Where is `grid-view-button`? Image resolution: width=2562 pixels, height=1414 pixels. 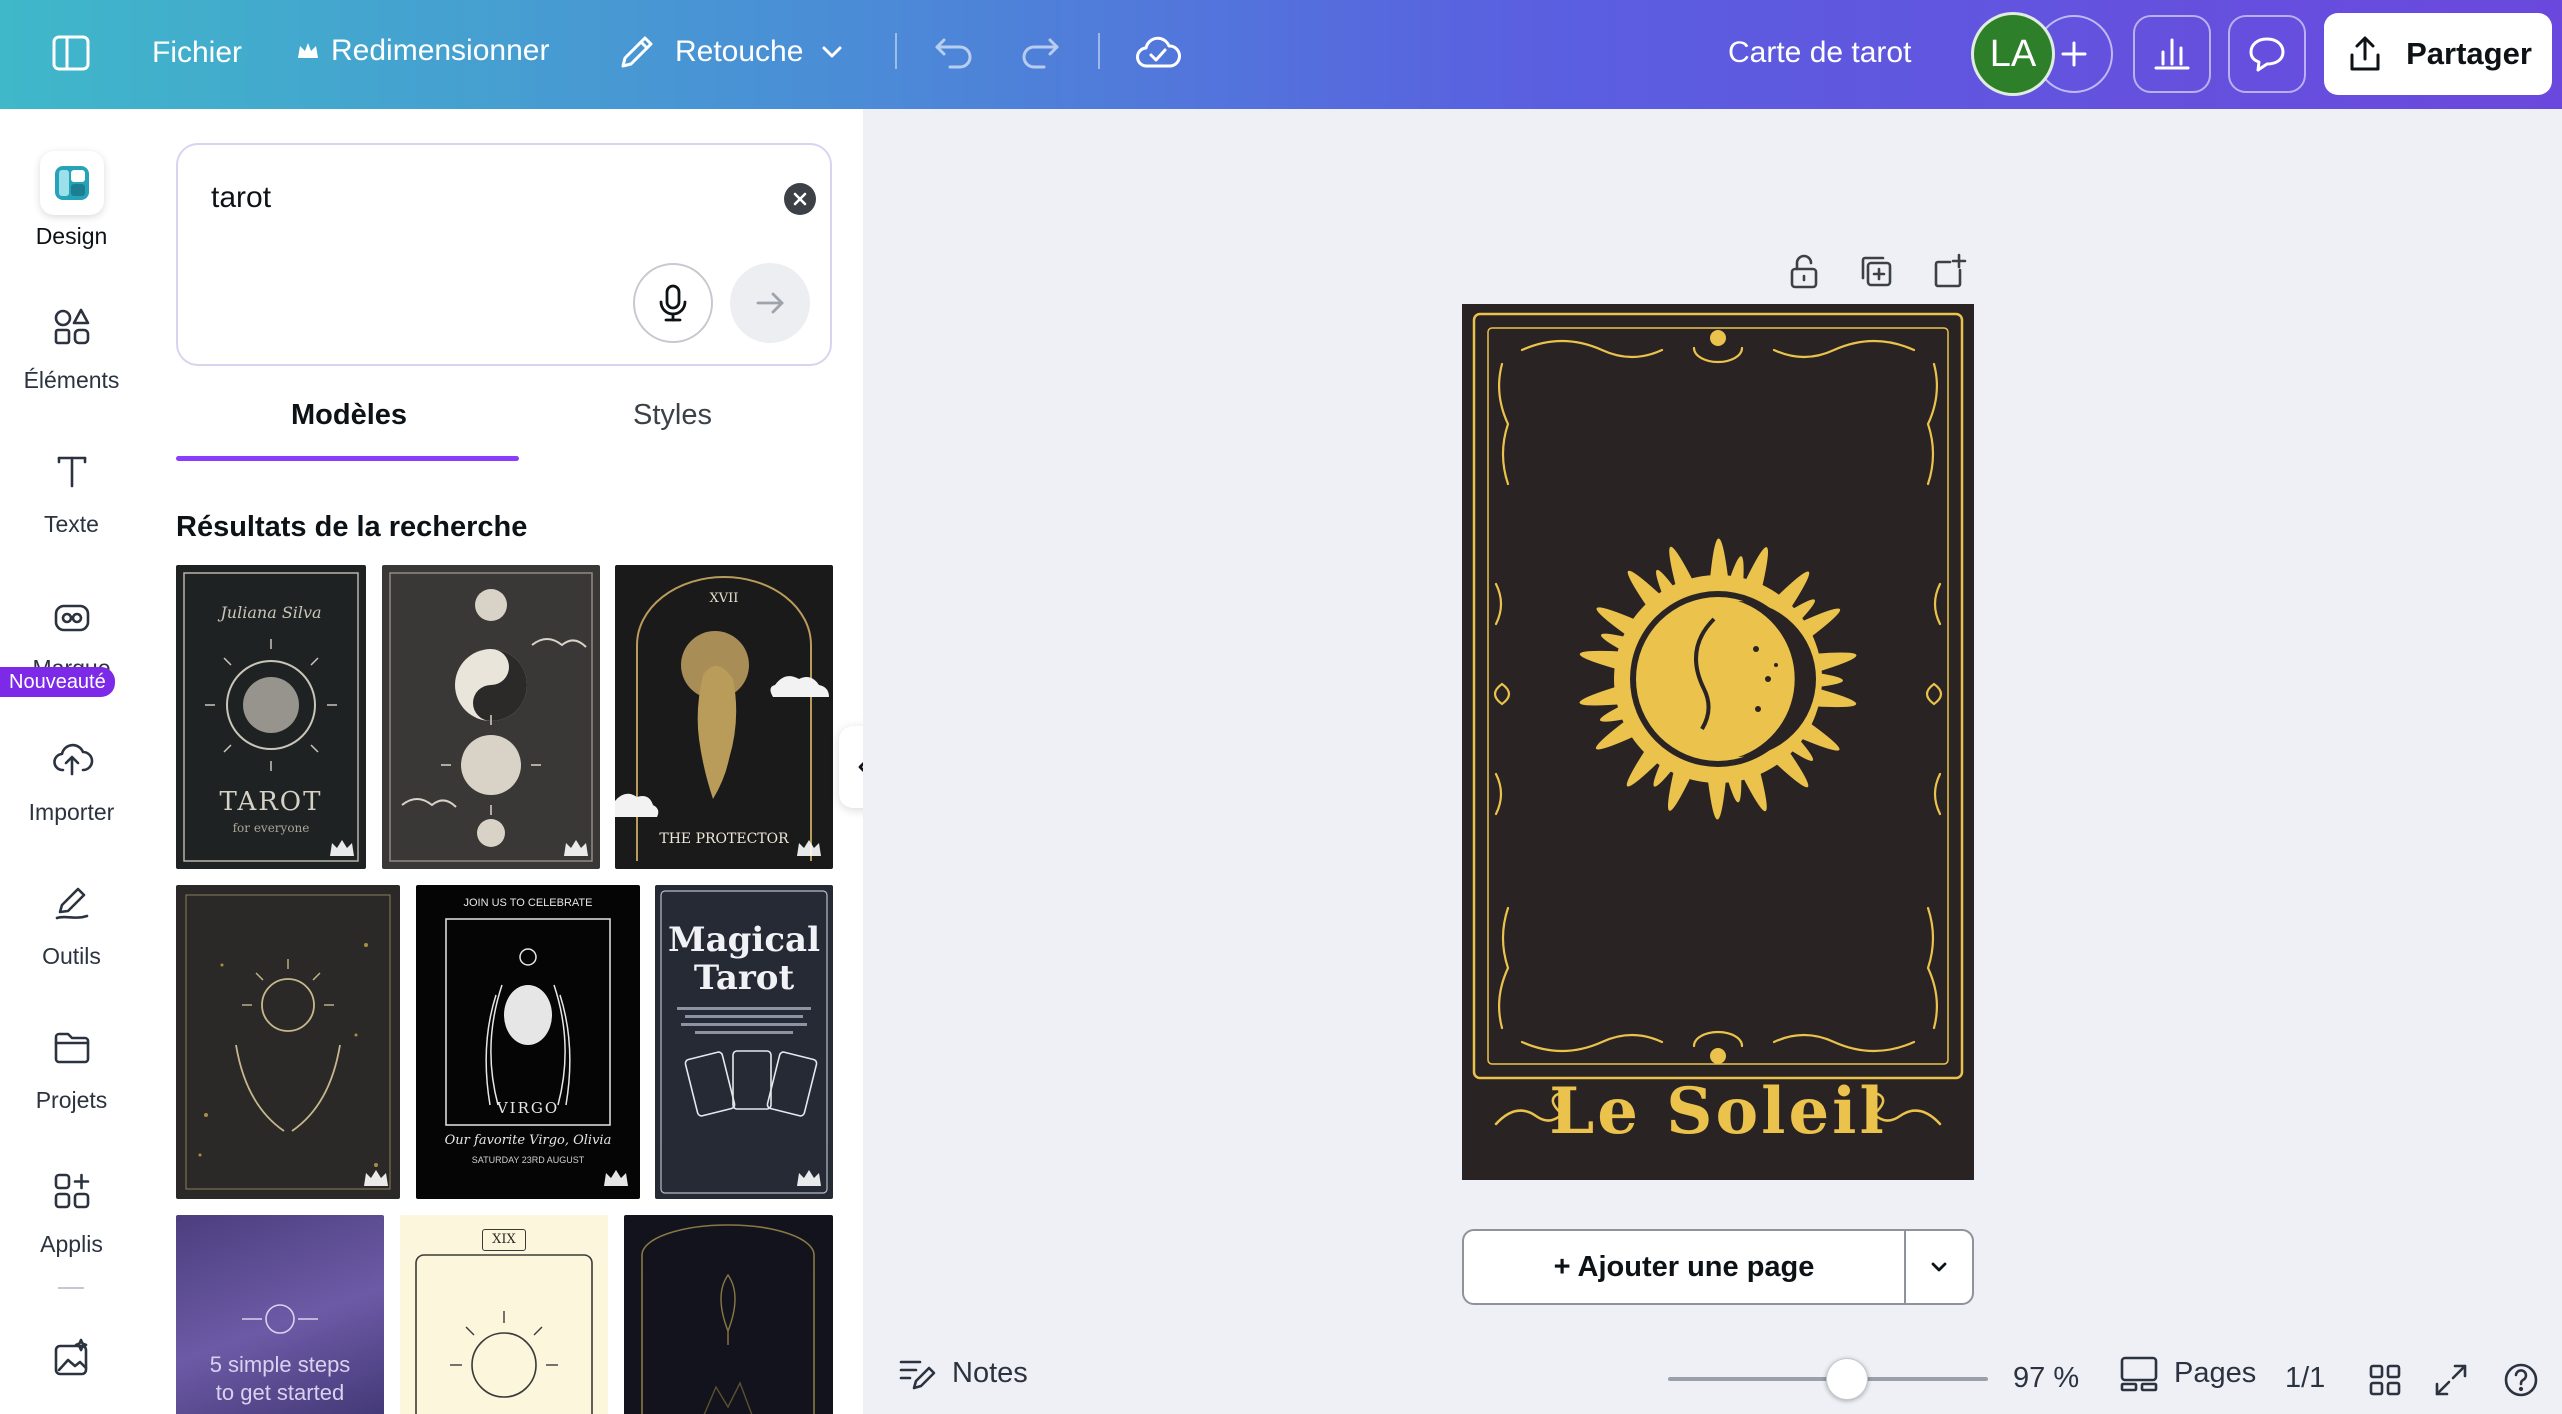
grid-view-button is located at coordinates (2385, 1380).